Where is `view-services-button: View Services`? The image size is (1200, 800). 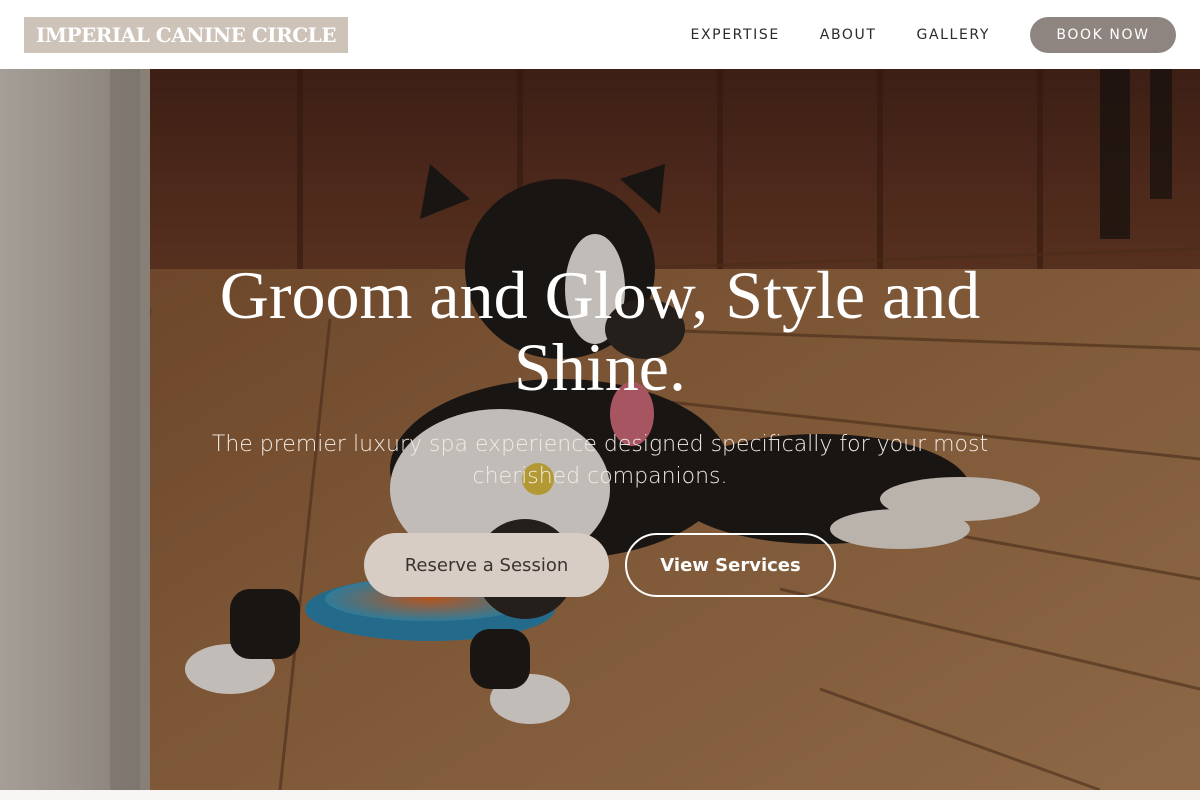 view-services-button: View Services is located at coordinates (730, 565).